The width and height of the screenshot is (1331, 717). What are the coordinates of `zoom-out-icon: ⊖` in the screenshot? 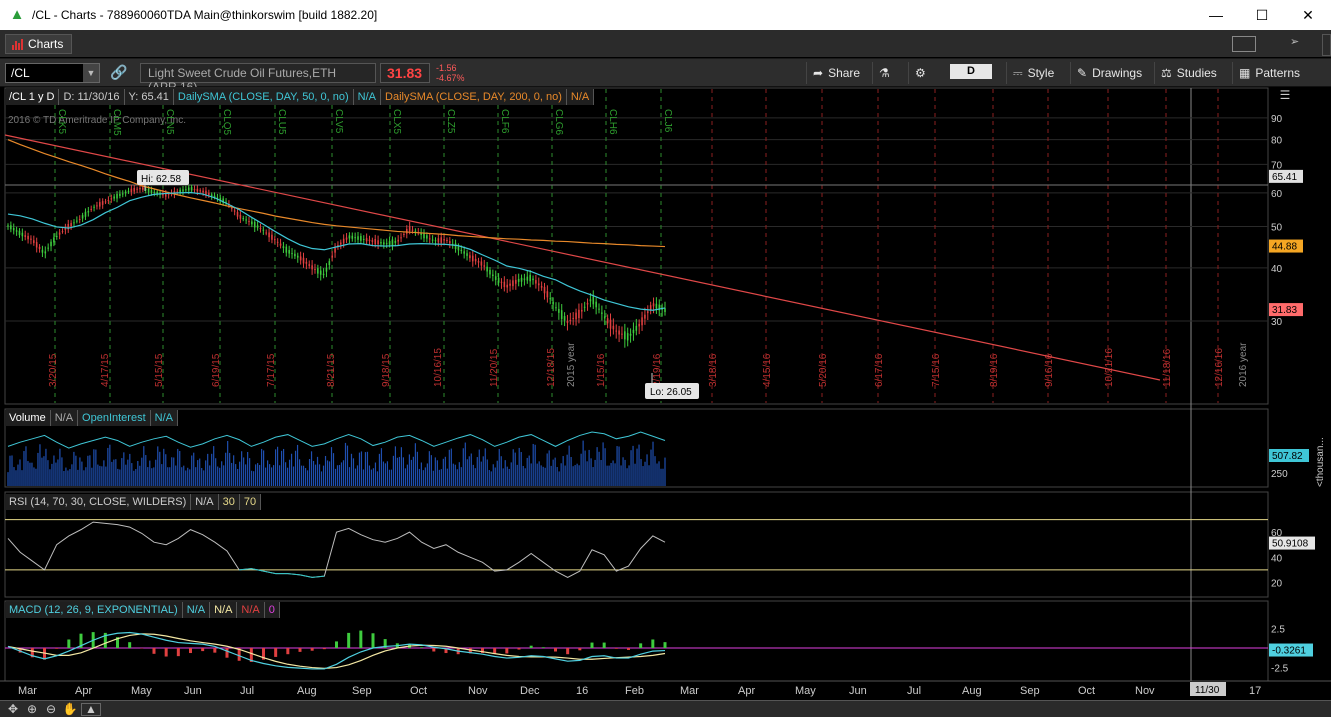 It's located at (51, 709).